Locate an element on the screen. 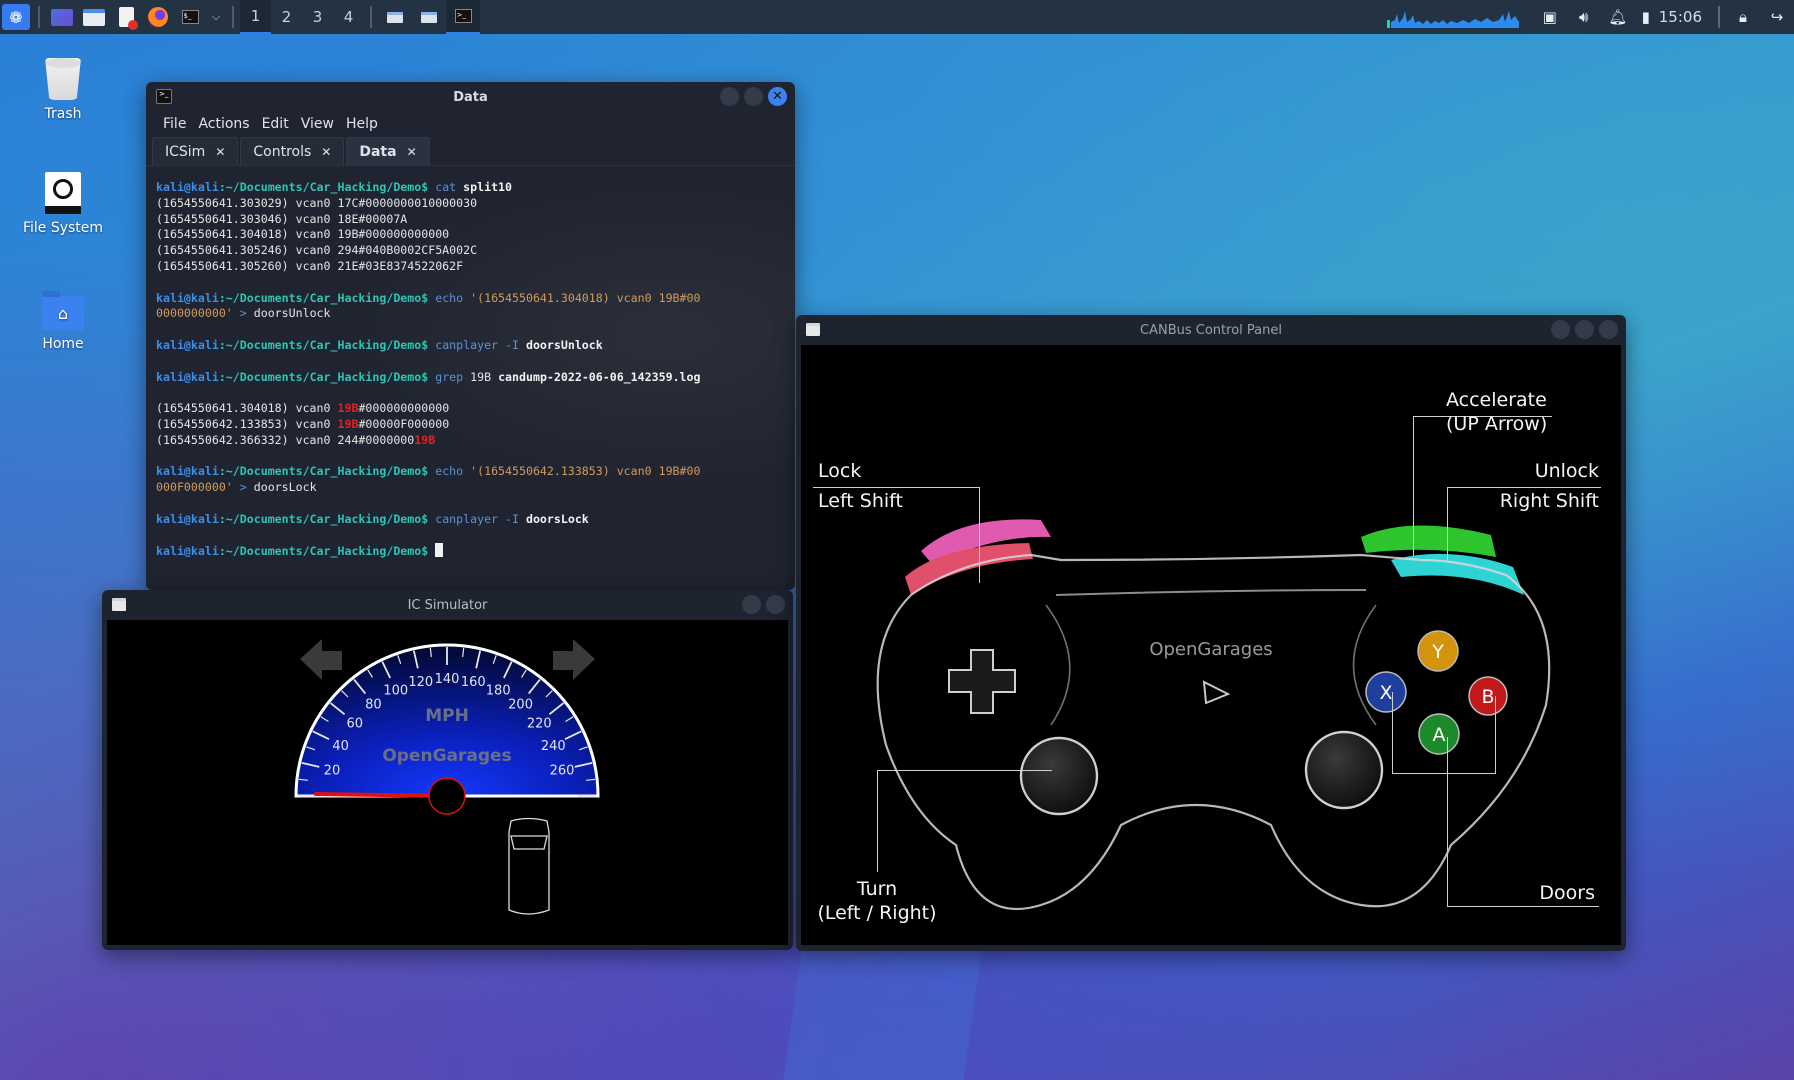 The image size is (1794, 1080). lock-leader-line is located at coordinates (896, 487).